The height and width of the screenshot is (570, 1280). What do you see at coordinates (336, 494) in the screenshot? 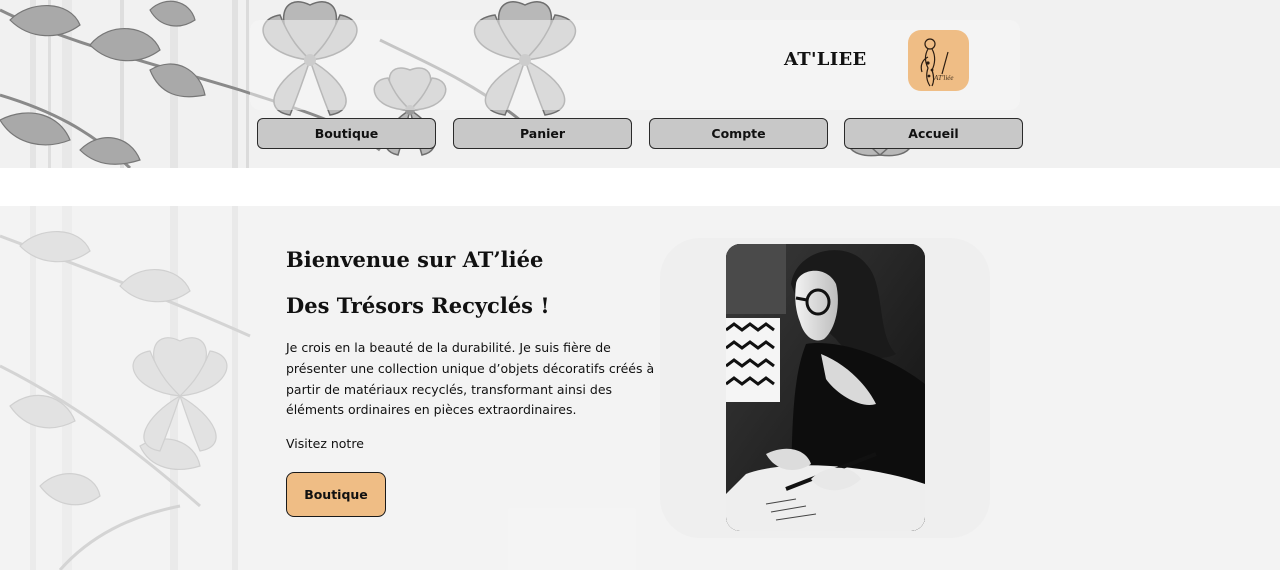
I see `hero-boutique-button: Boutique` at bounding box center [336, 494].